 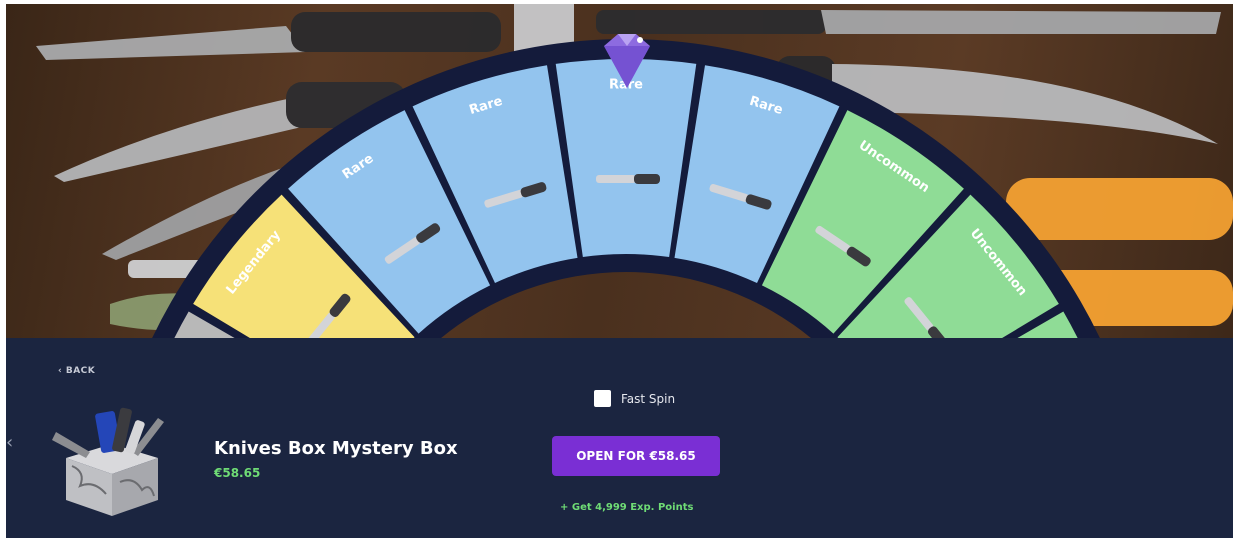 I want to click on mystery-box-image, so click(x=108, y=461).